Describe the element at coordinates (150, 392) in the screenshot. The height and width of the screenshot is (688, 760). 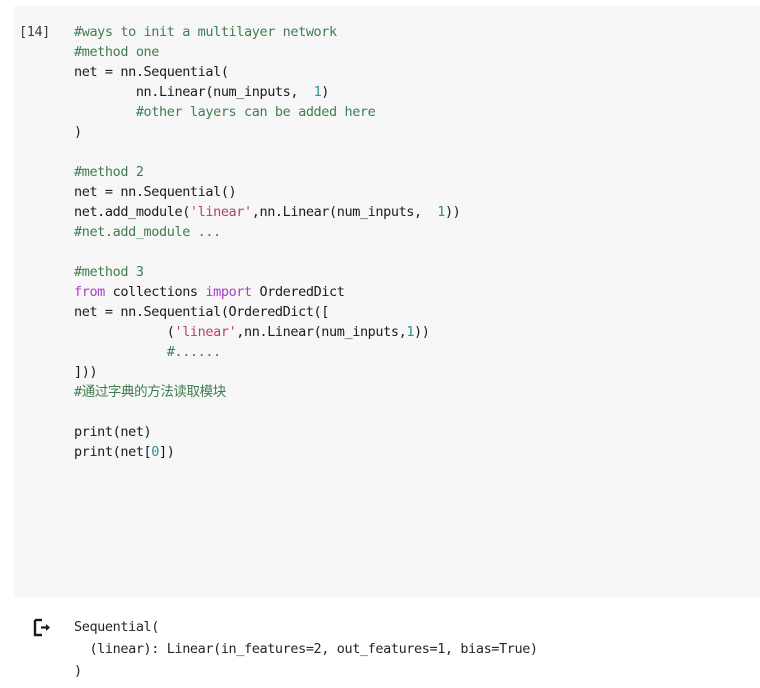
I see `code-token: #通过字典的方法读取模块` at that location.